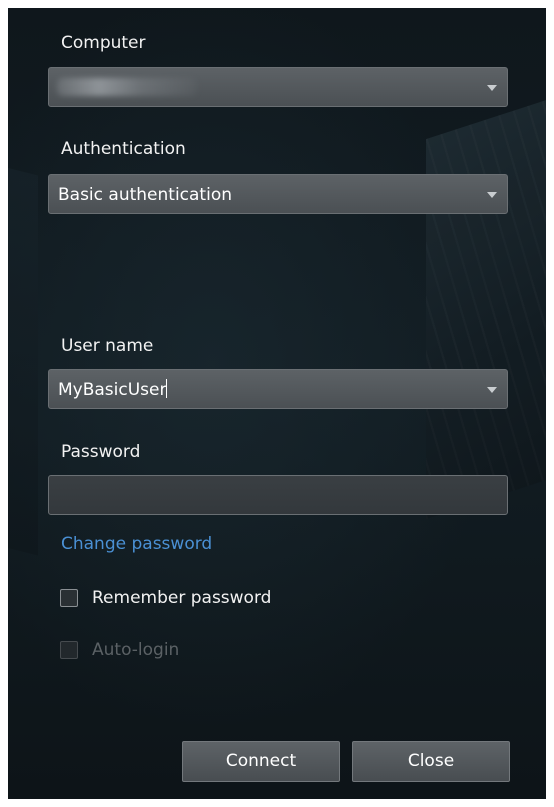  I want to click on remember-password-row: Remember password, so click(165, 598).